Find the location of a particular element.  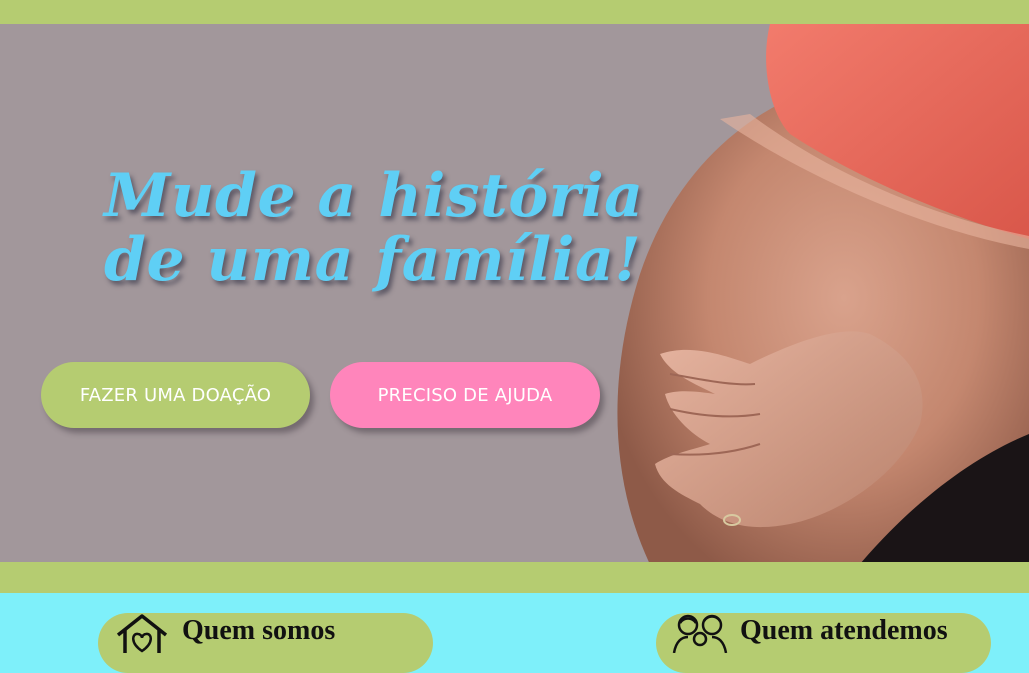

hero-headline: Mude a história de uma família! is located at coordinates (374, 228).